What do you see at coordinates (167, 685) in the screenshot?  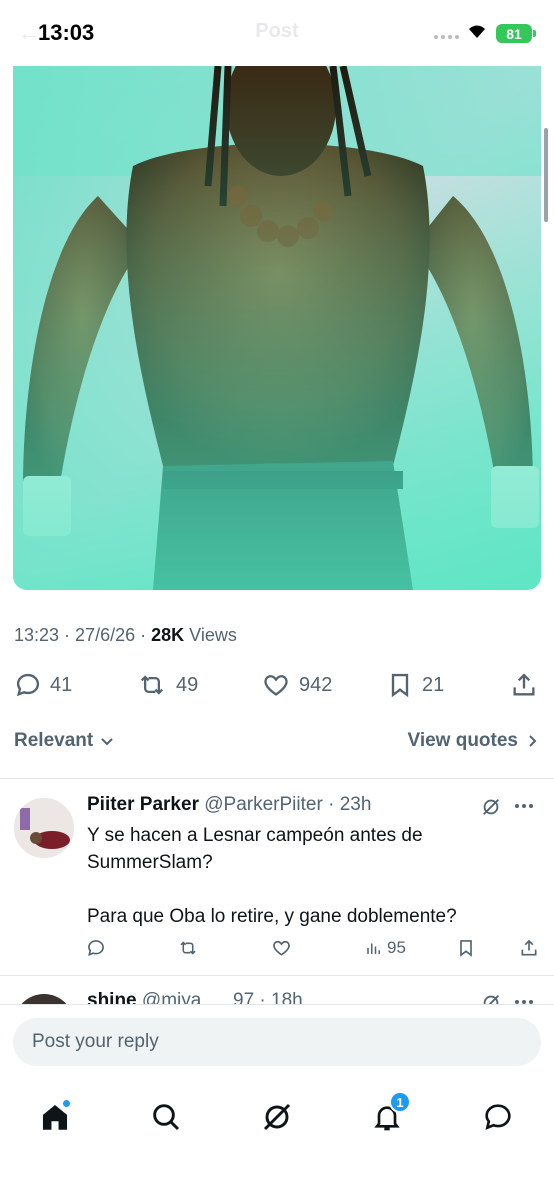 I see `repost-button: 49` at bounding box center [167, 685].